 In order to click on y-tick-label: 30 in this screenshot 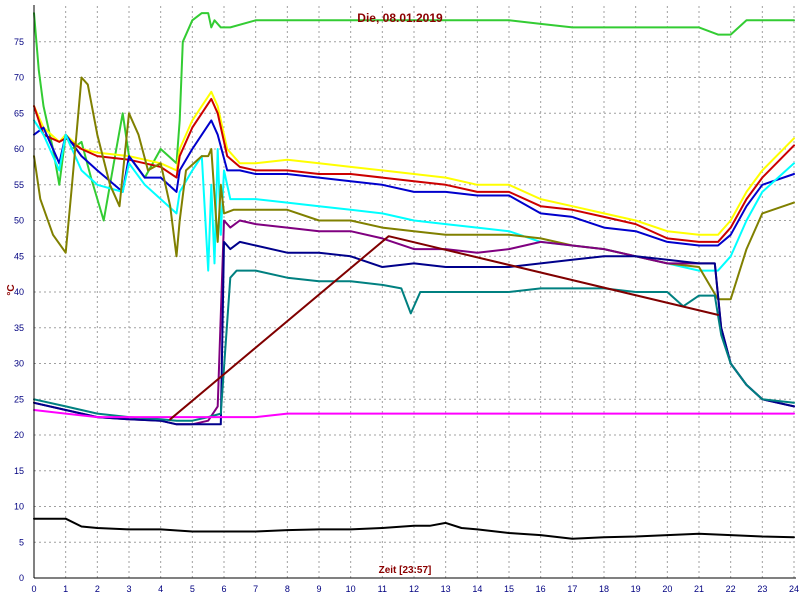, I will do `click(19, 364)`.